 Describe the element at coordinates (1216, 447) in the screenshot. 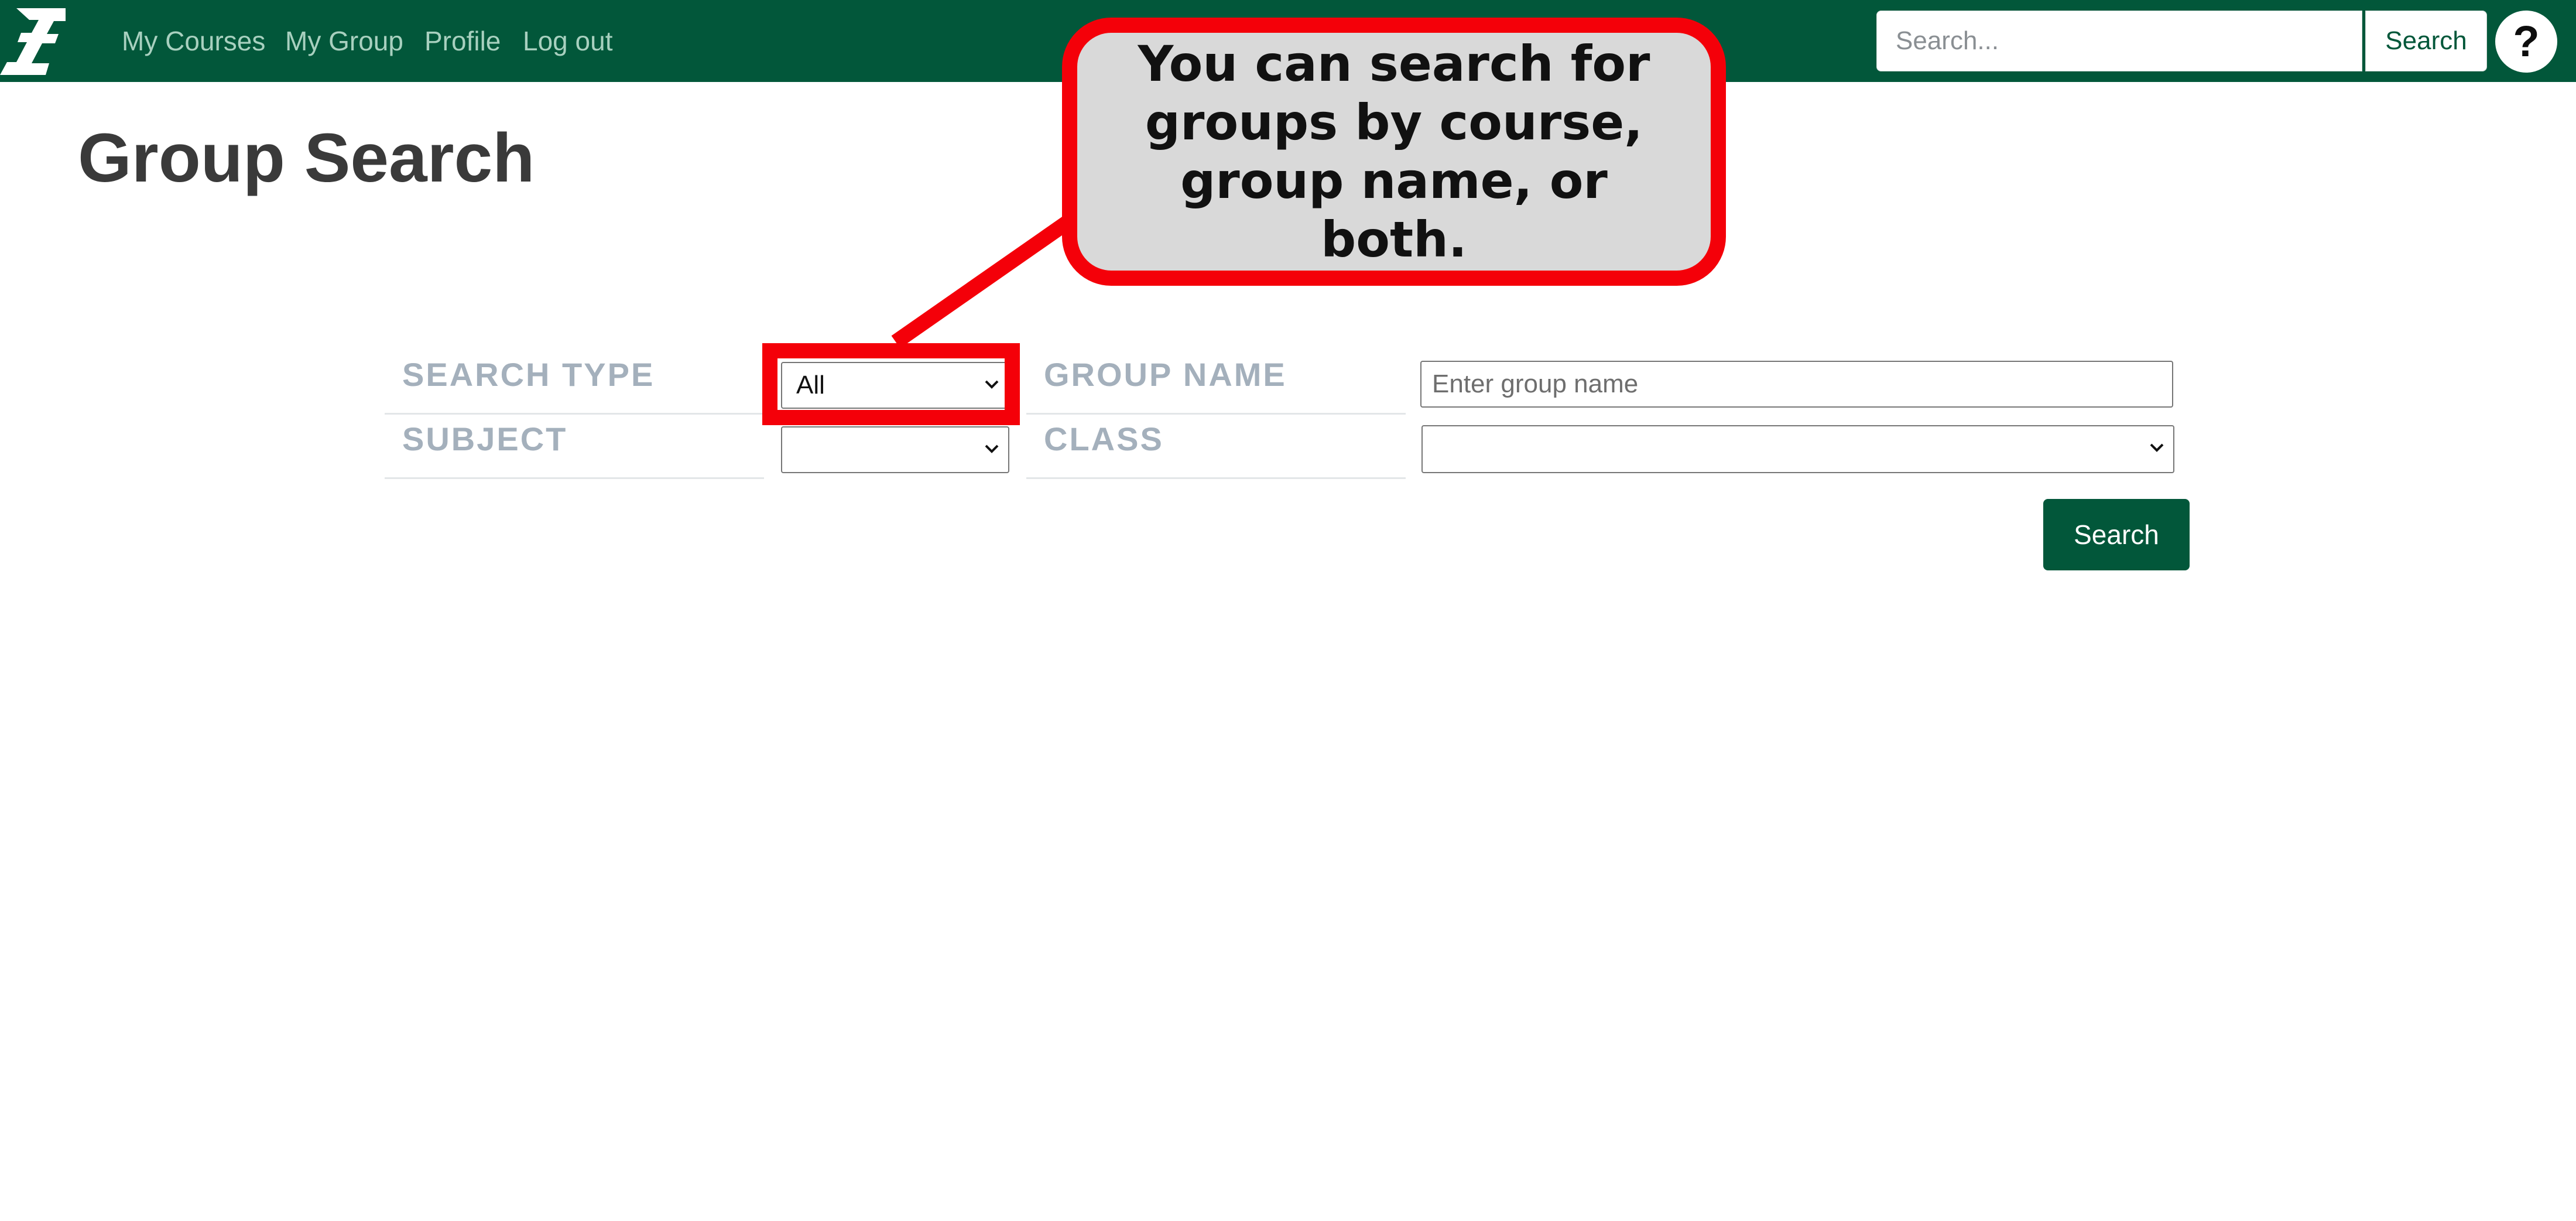

I see `class-label: CLASS` at that location.